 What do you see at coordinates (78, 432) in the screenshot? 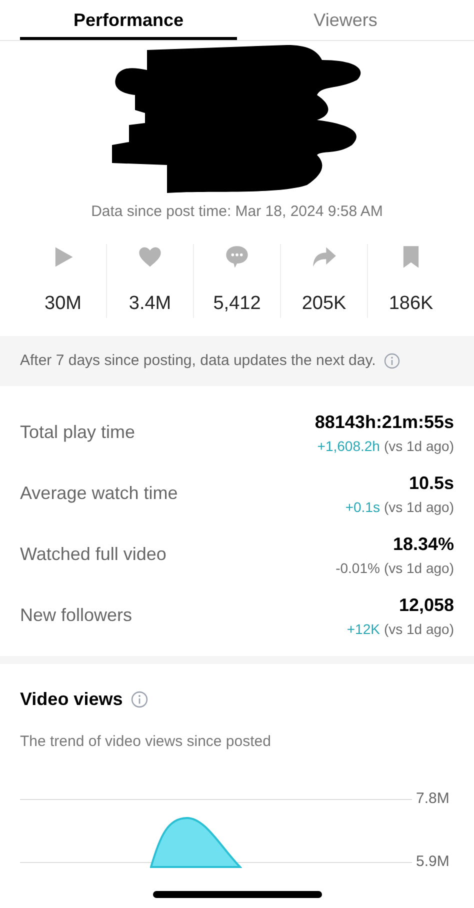
I see `metric-label: Total play time` at bounding box center [78, 432].